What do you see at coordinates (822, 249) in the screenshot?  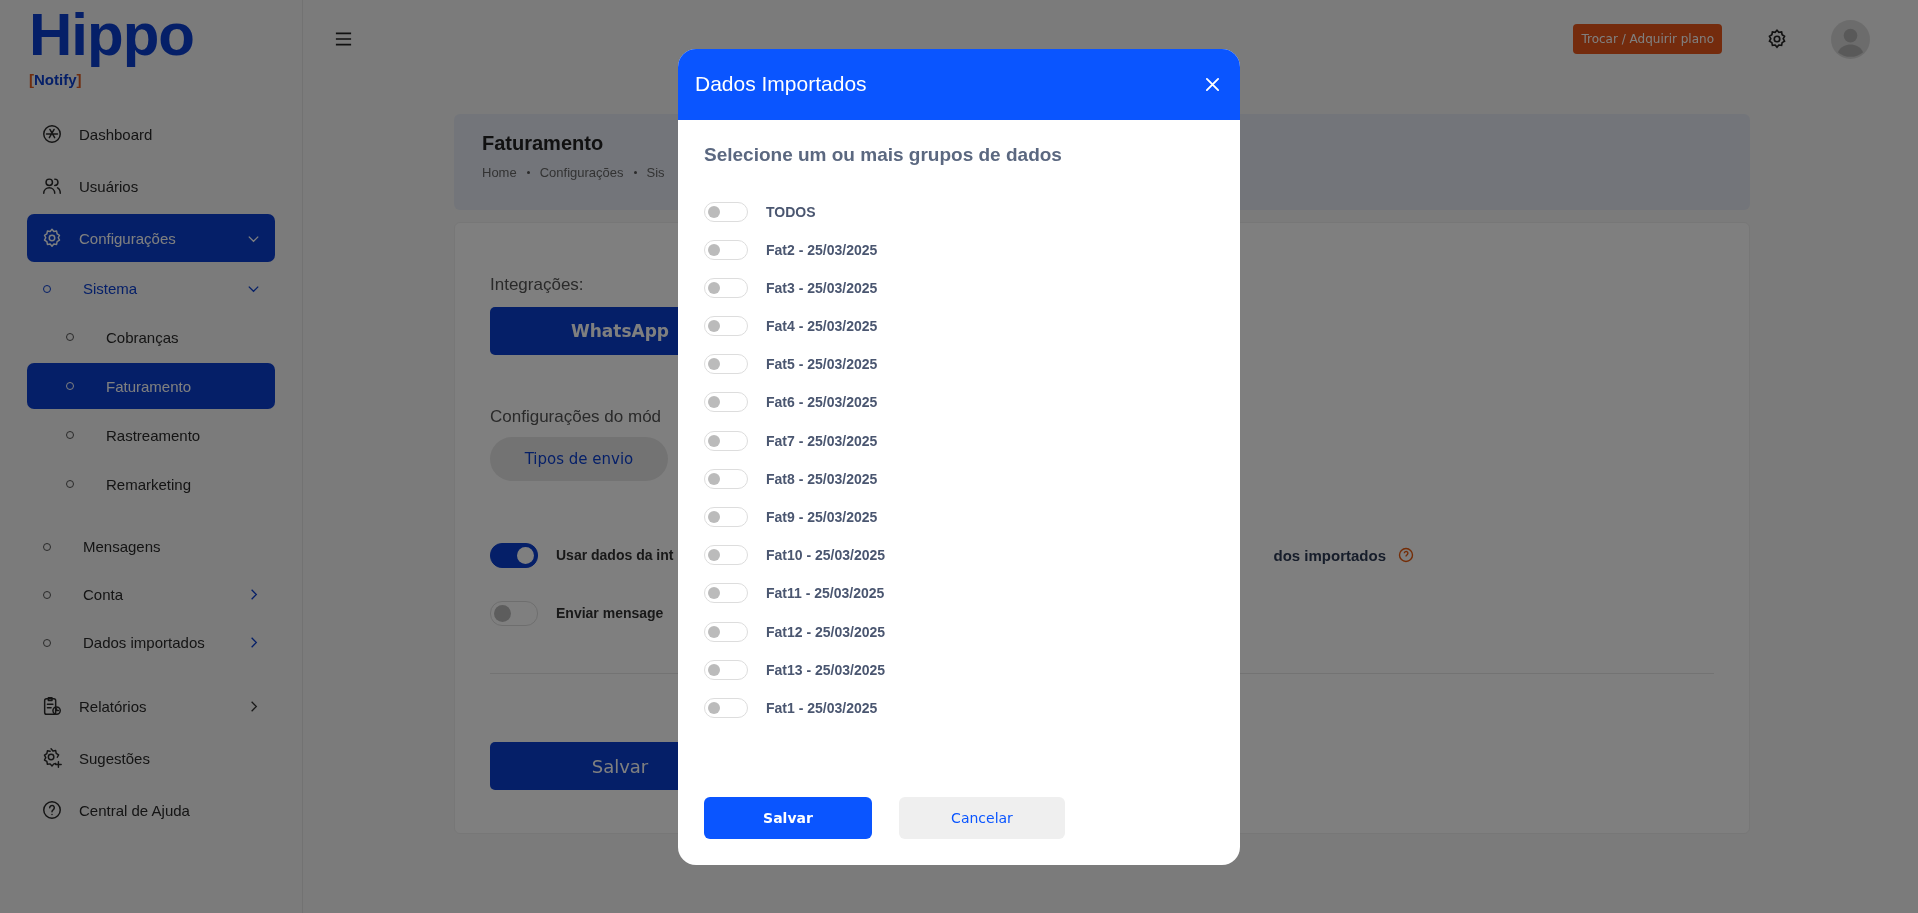 I see `option-label: Fat2 - 25/03/2025` at bounding box center [822, 249].